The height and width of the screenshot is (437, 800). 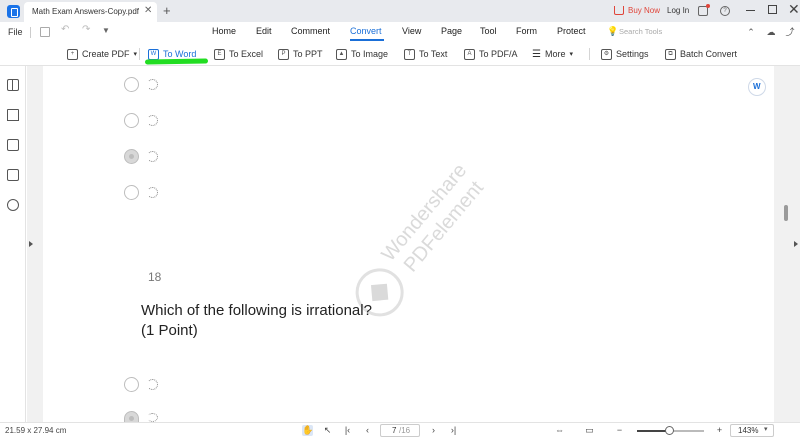 I want to click on settings-icon: ⚙, so click(x=606, y=54).